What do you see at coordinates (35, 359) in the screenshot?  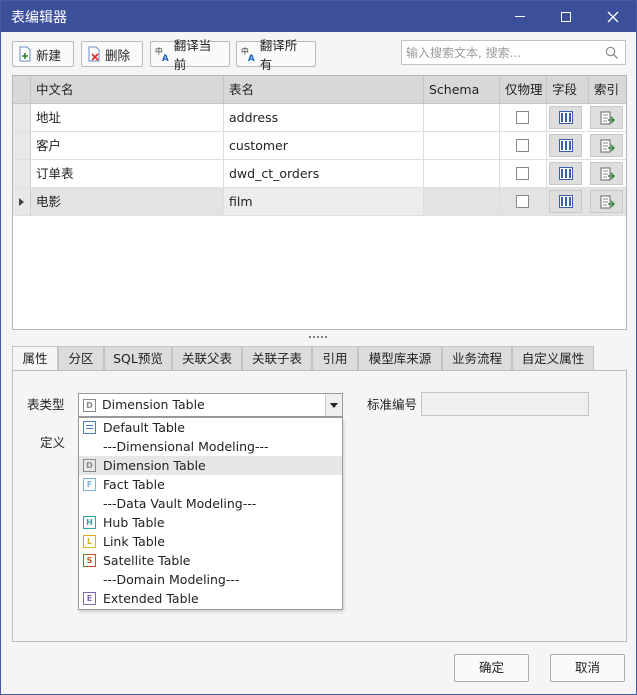 I see `tab-properties: 属性` at bounding box center [35, 359].